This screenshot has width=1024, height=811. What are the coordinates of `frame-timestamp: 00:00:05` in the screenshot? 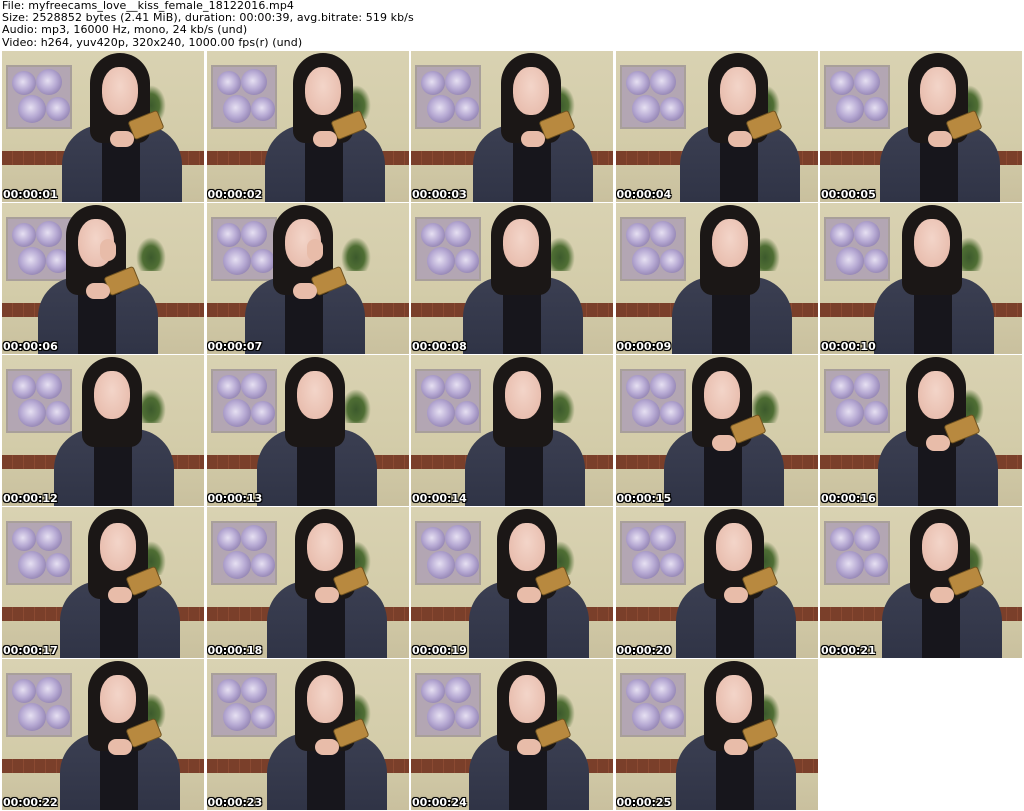 It's located at (848, 194).